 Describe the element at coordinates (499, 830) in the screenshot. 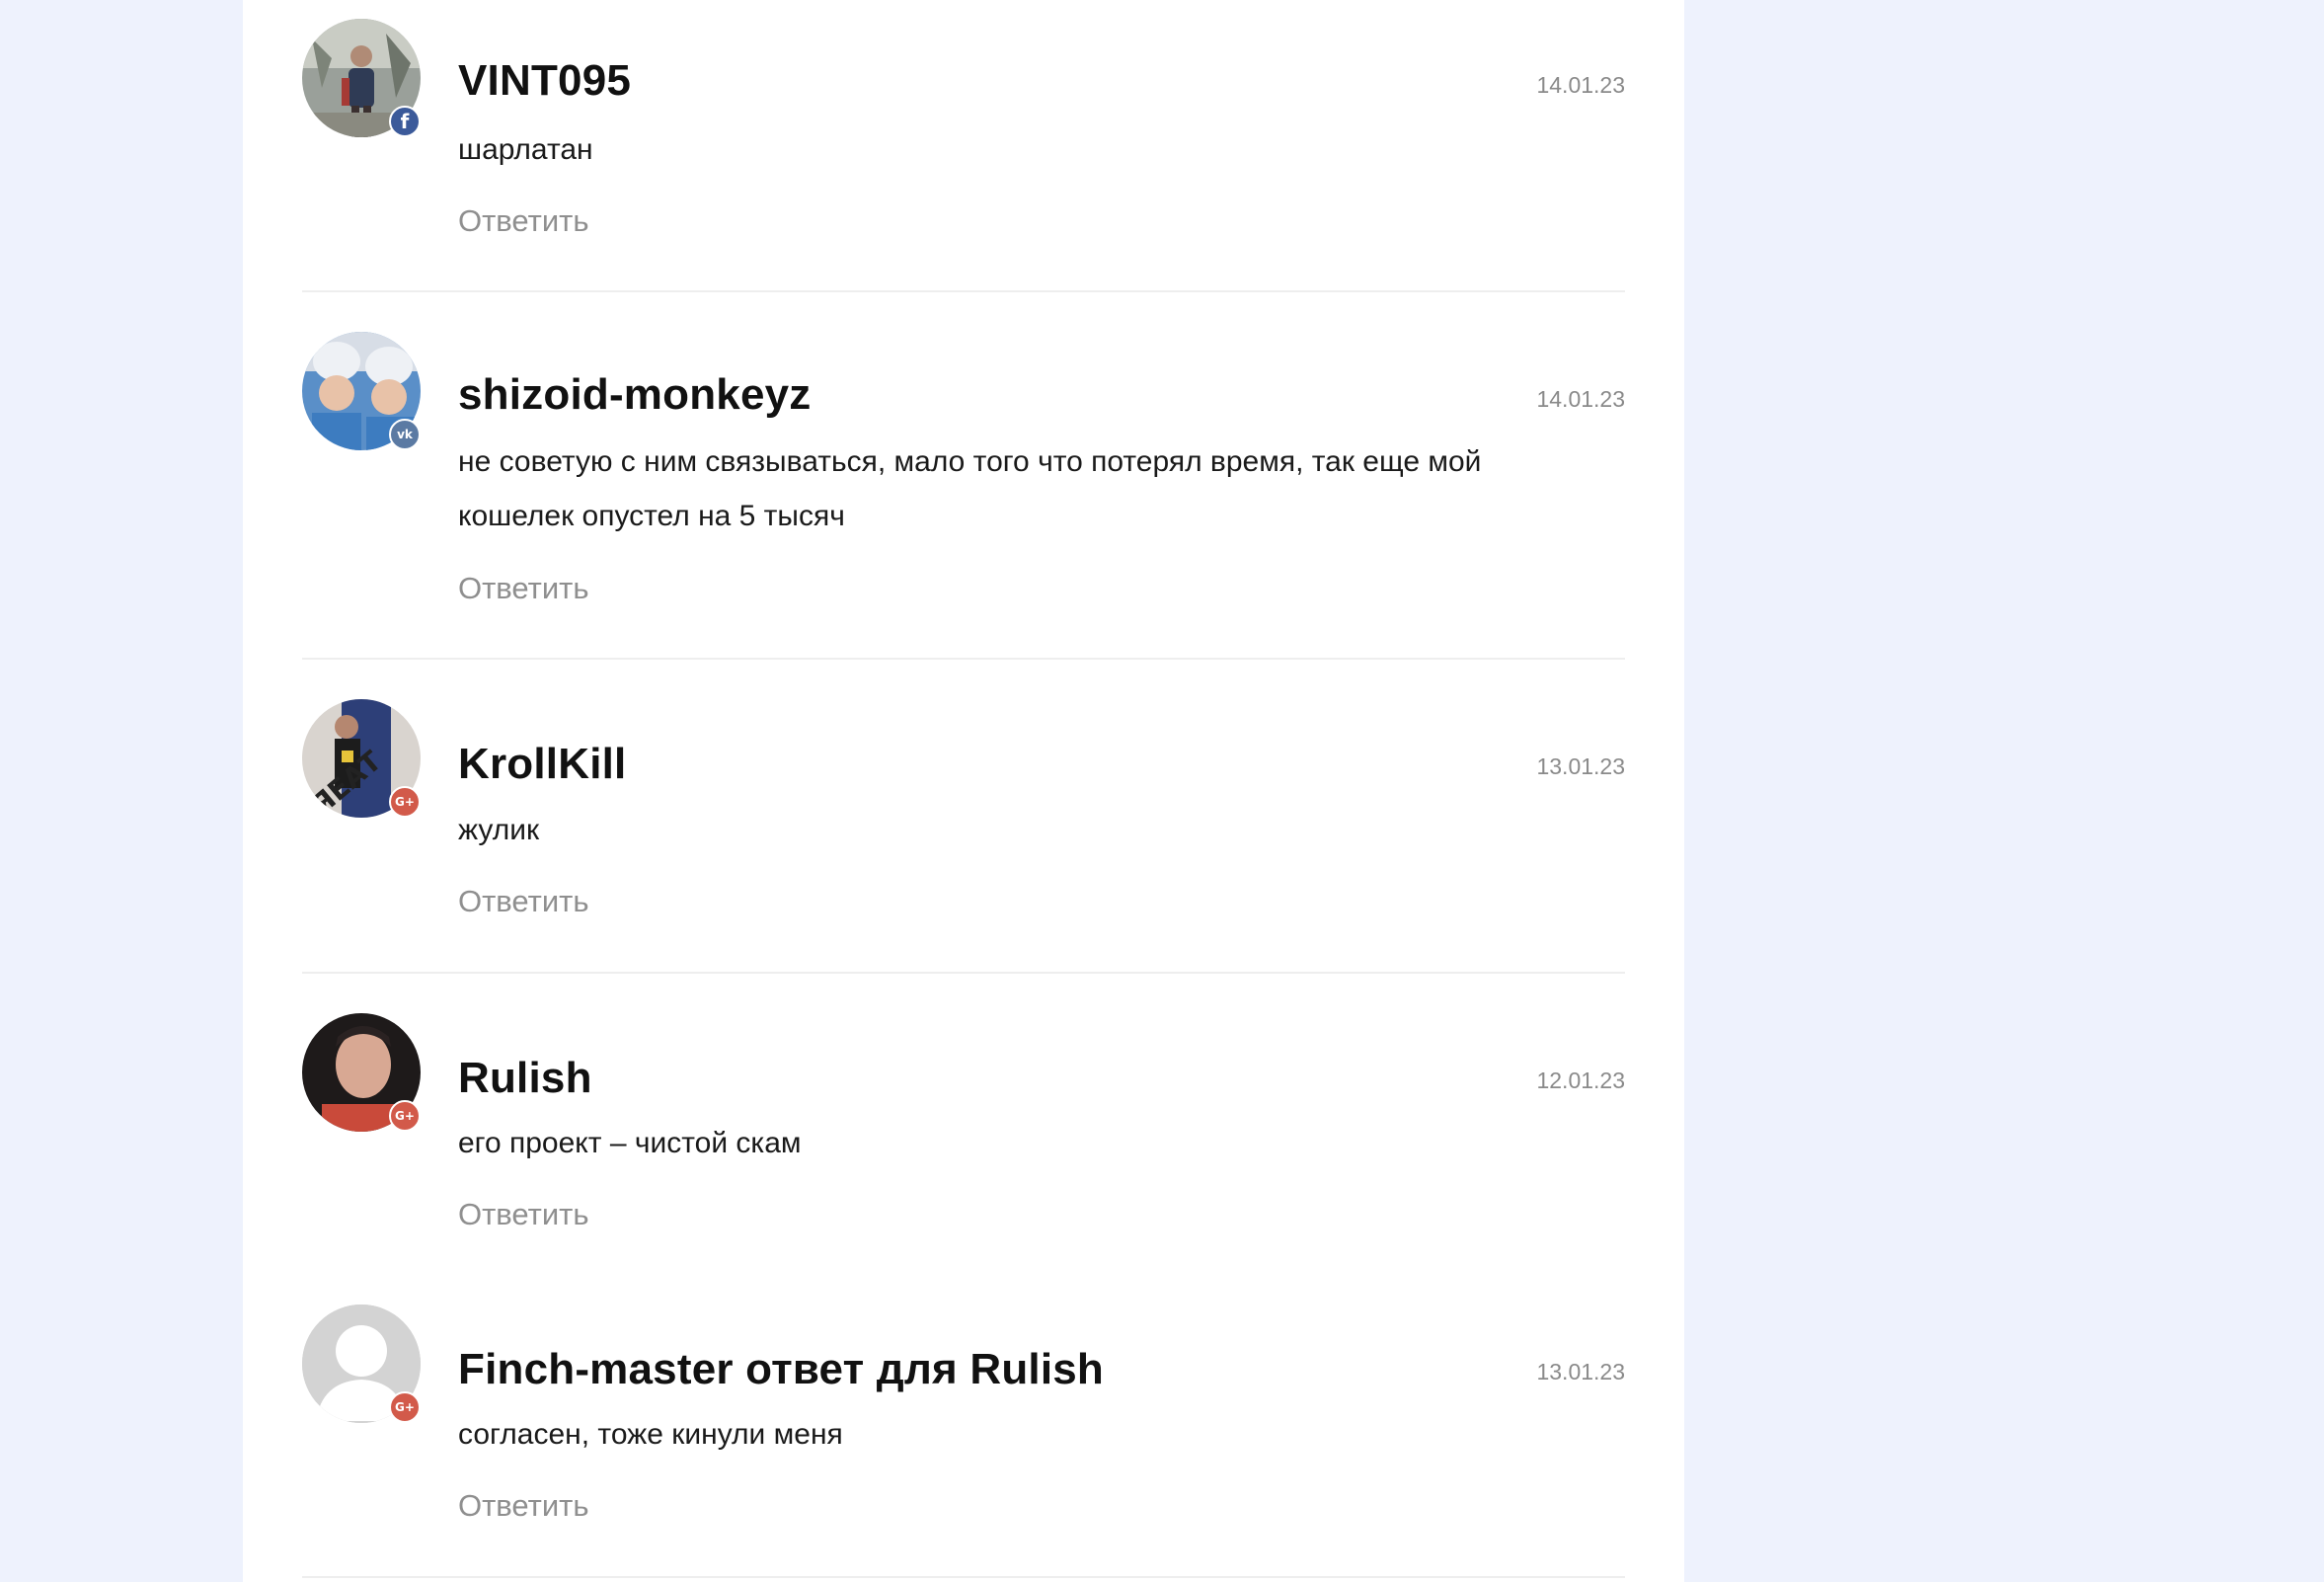

I see `comment-text: жулик` at that location.